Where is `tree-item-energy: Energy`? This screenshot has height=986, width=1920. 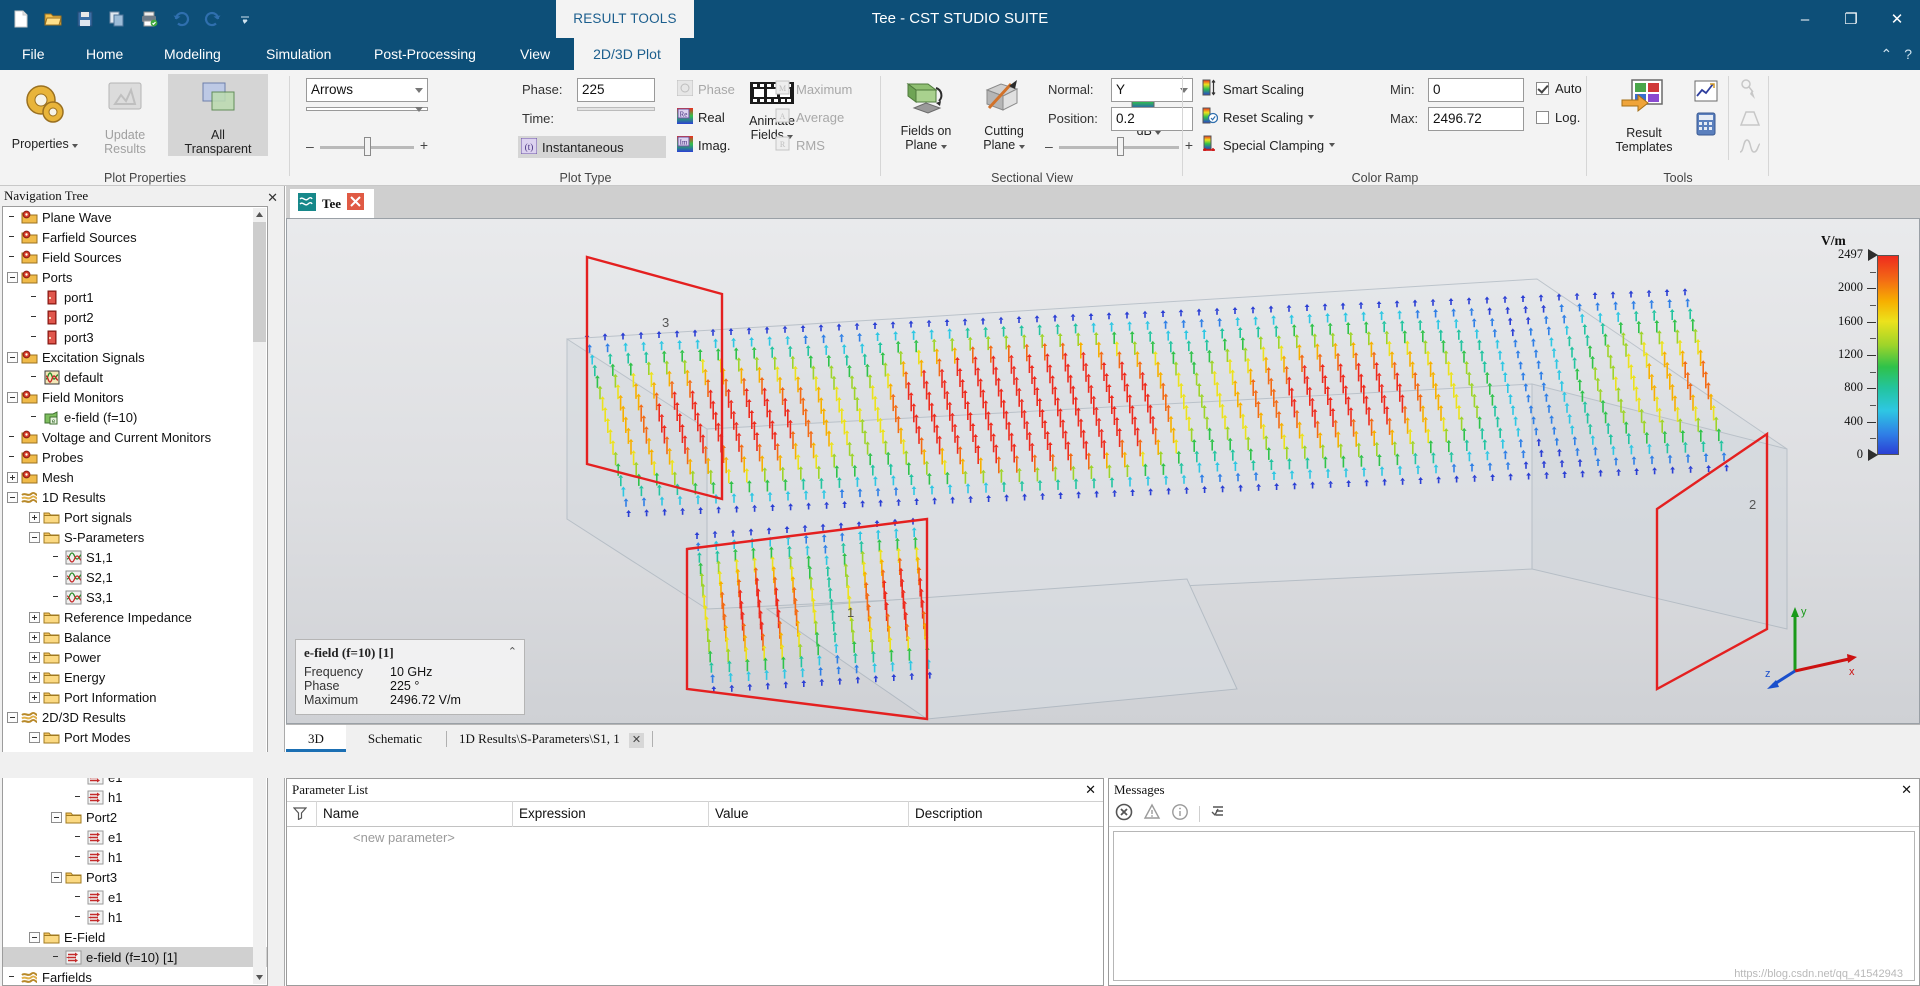 tree-item-energy: Energy is located at coordinates (135, 677).